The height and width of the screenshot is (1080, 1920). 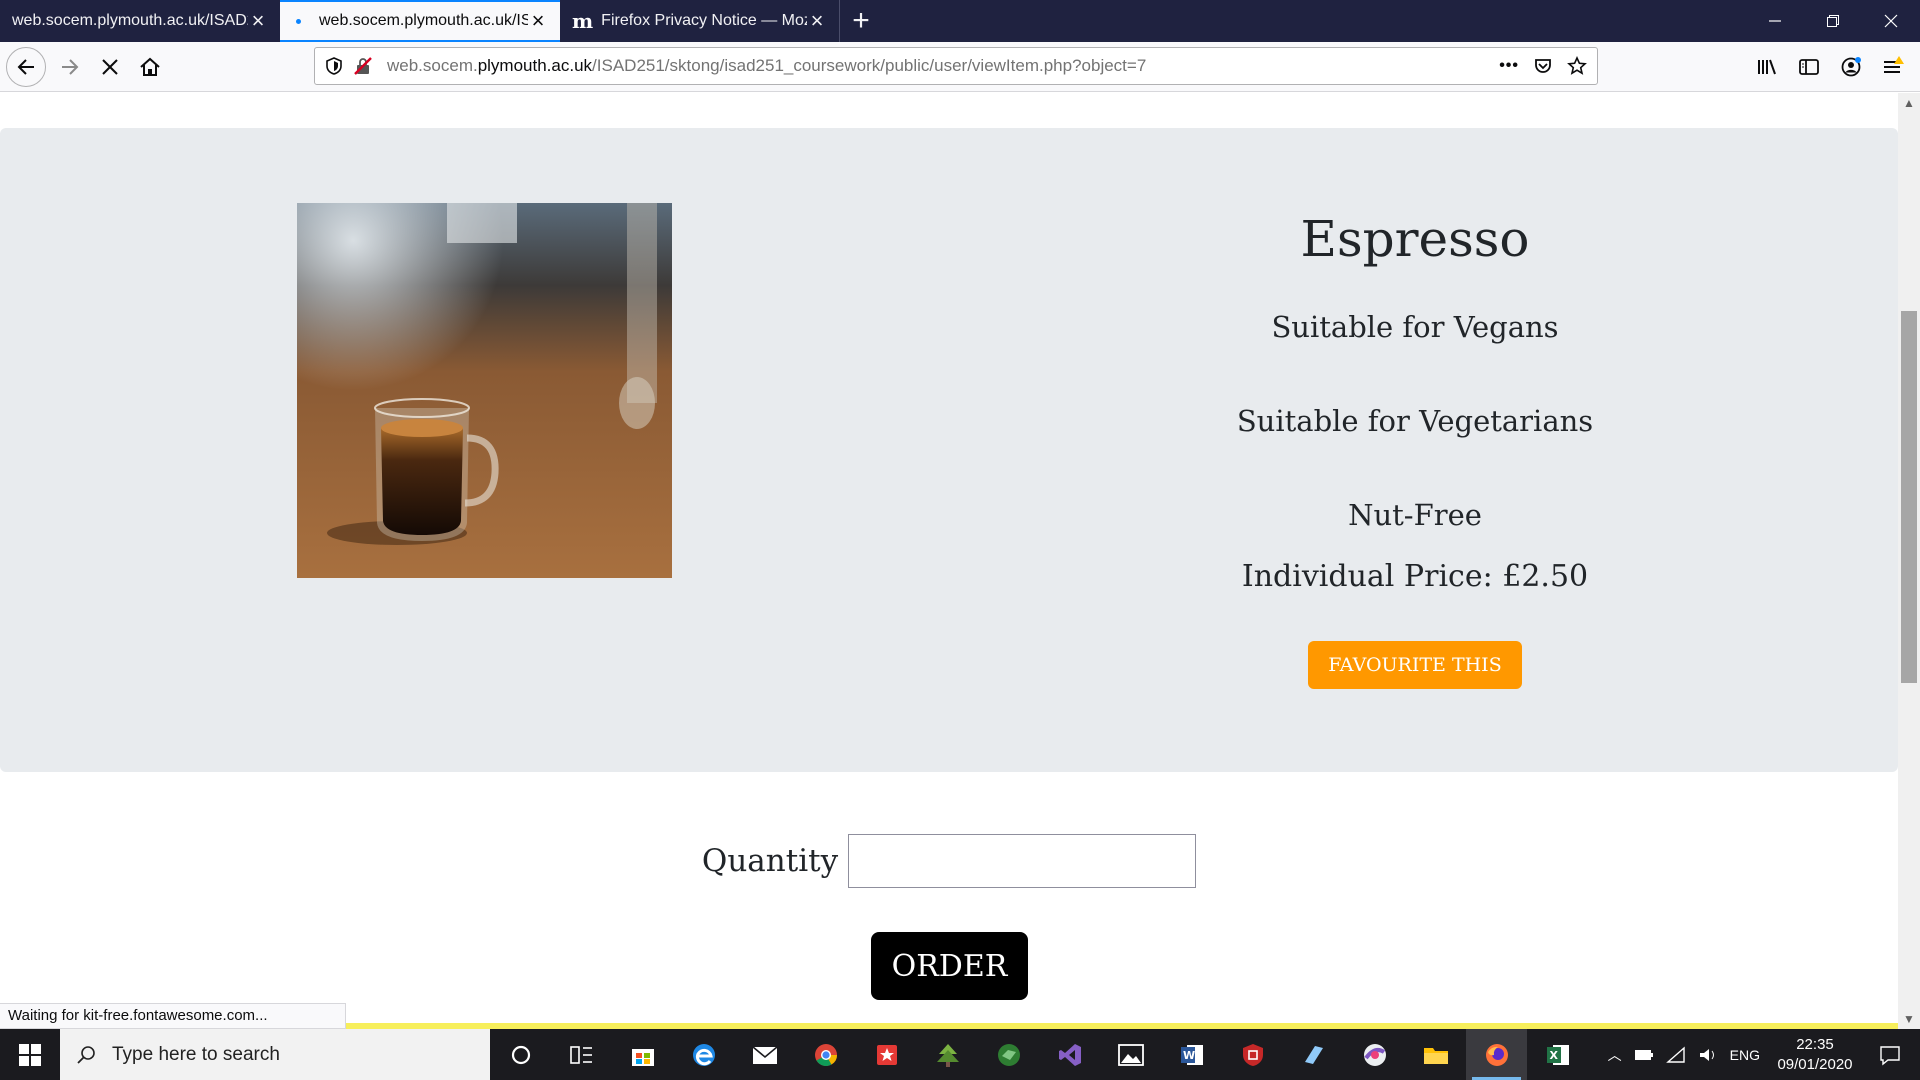 I want to click on taskbar-search: Type here to search, so click(x=275, y=1054).